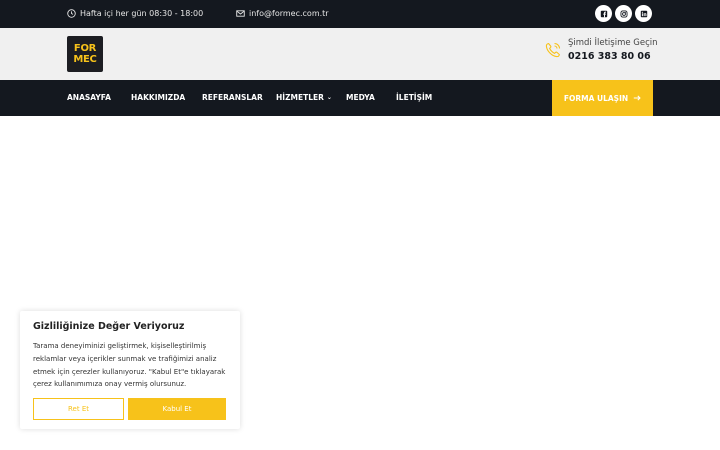 The height and width of the screenshot is (450, 720). I want to click on email-link: info@formec.com.tr, so click(282, 13).